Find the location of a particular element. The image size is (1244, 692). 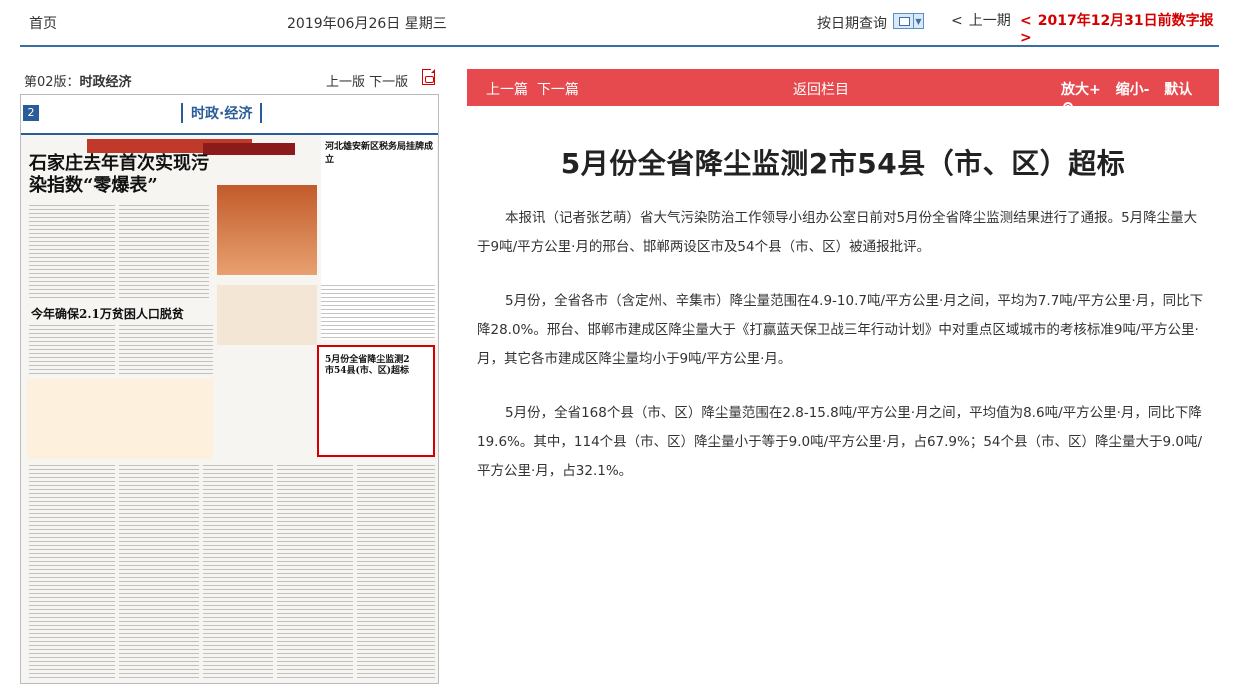

issue-date: 2019年06月26日 星期三 is located at coordinates (367, 24).